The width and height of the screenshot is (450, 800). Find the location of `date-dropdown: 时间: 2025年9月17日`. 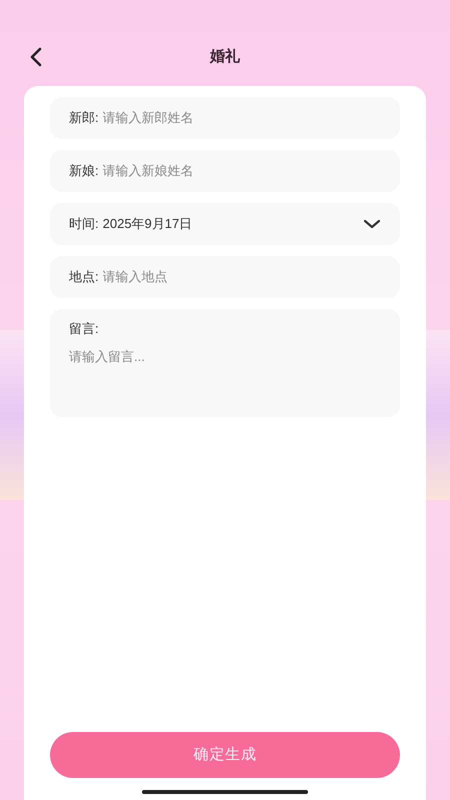

date-dropdown: 时间: 2025年9月17日 is located at coordinates (225, 224).